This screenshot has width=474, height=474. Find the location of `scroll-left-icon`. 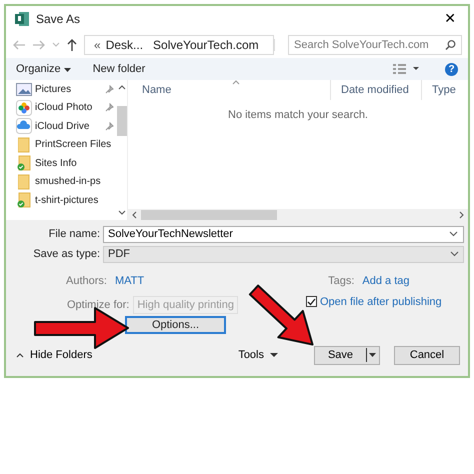

scroll-left-icon is located at coordinates (134, 214).